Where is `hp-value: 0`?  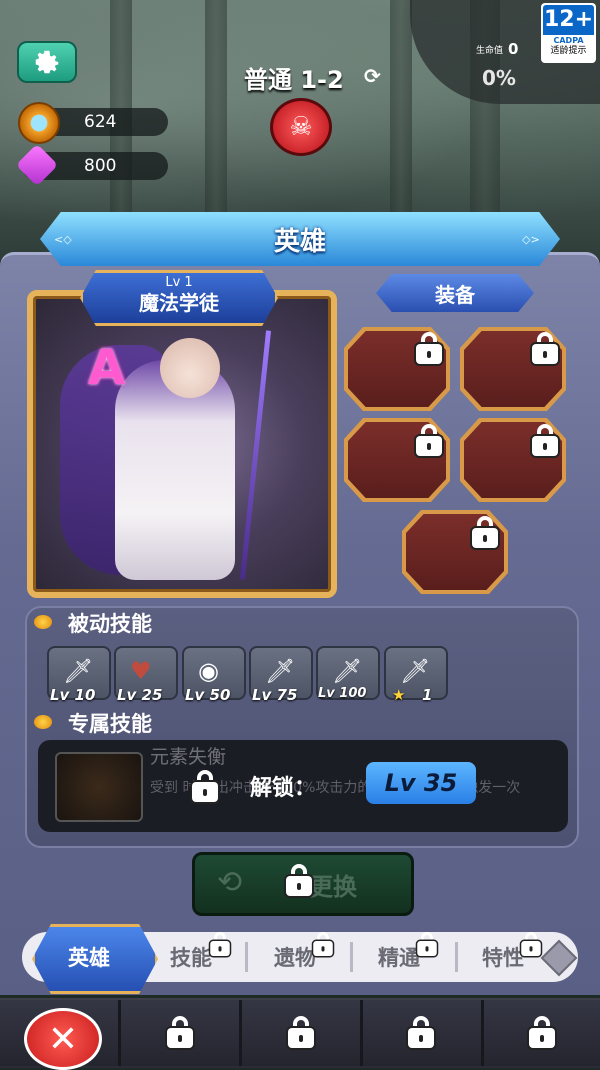 hp-value: 0 is located at coordinates (513, 49).